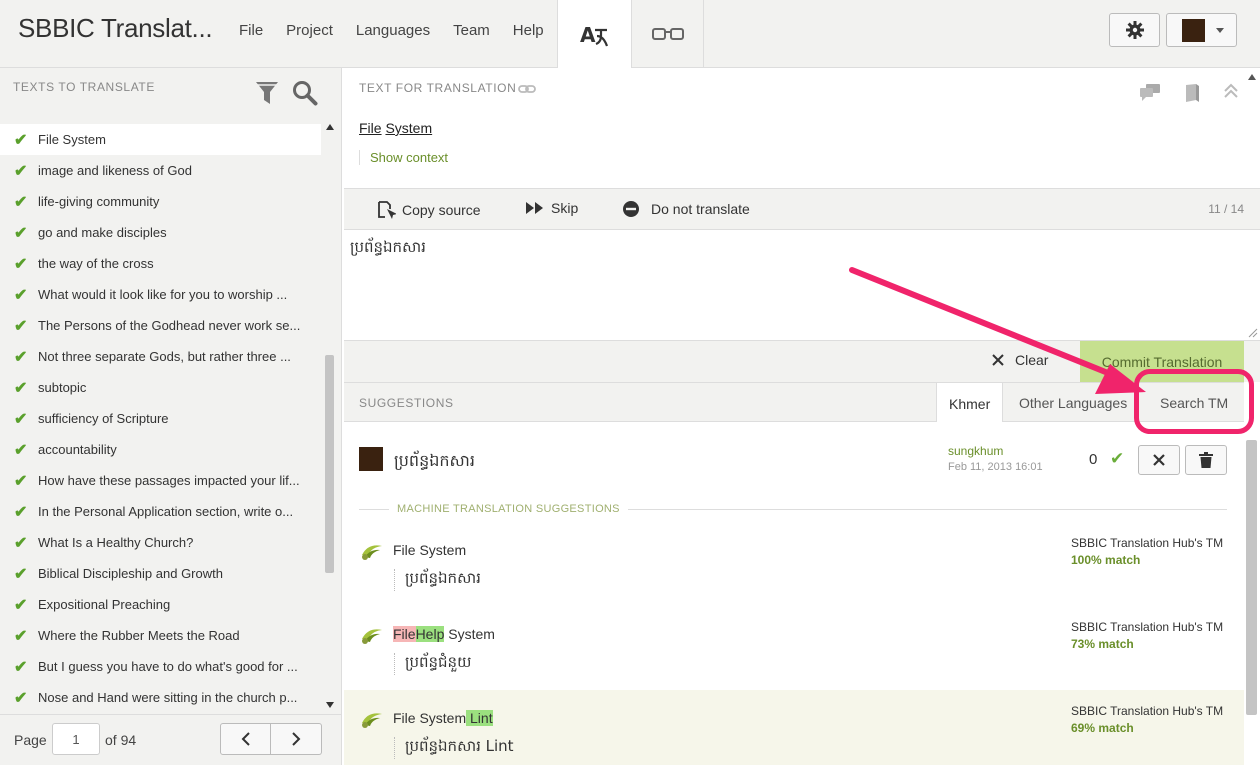  I want to click on diff-inserted: Help, so click(430, 634).